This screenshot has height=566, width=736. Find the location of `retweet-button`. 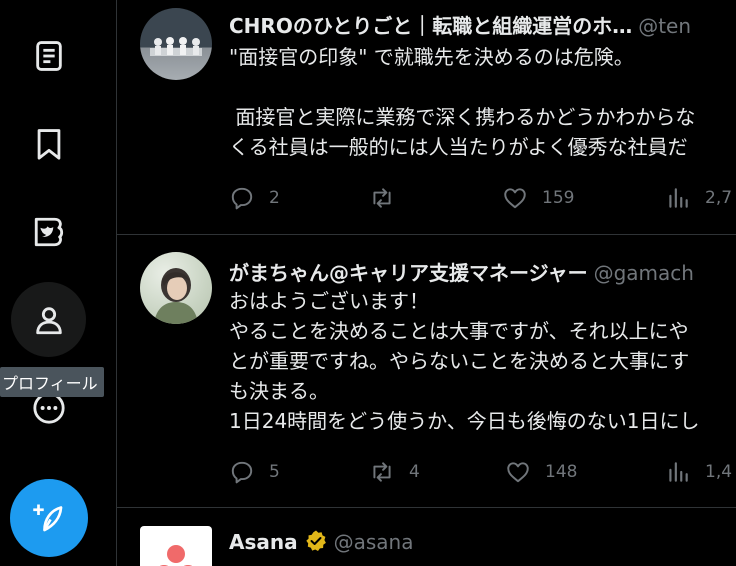

retweet-button is located at coordinates (389, 198).